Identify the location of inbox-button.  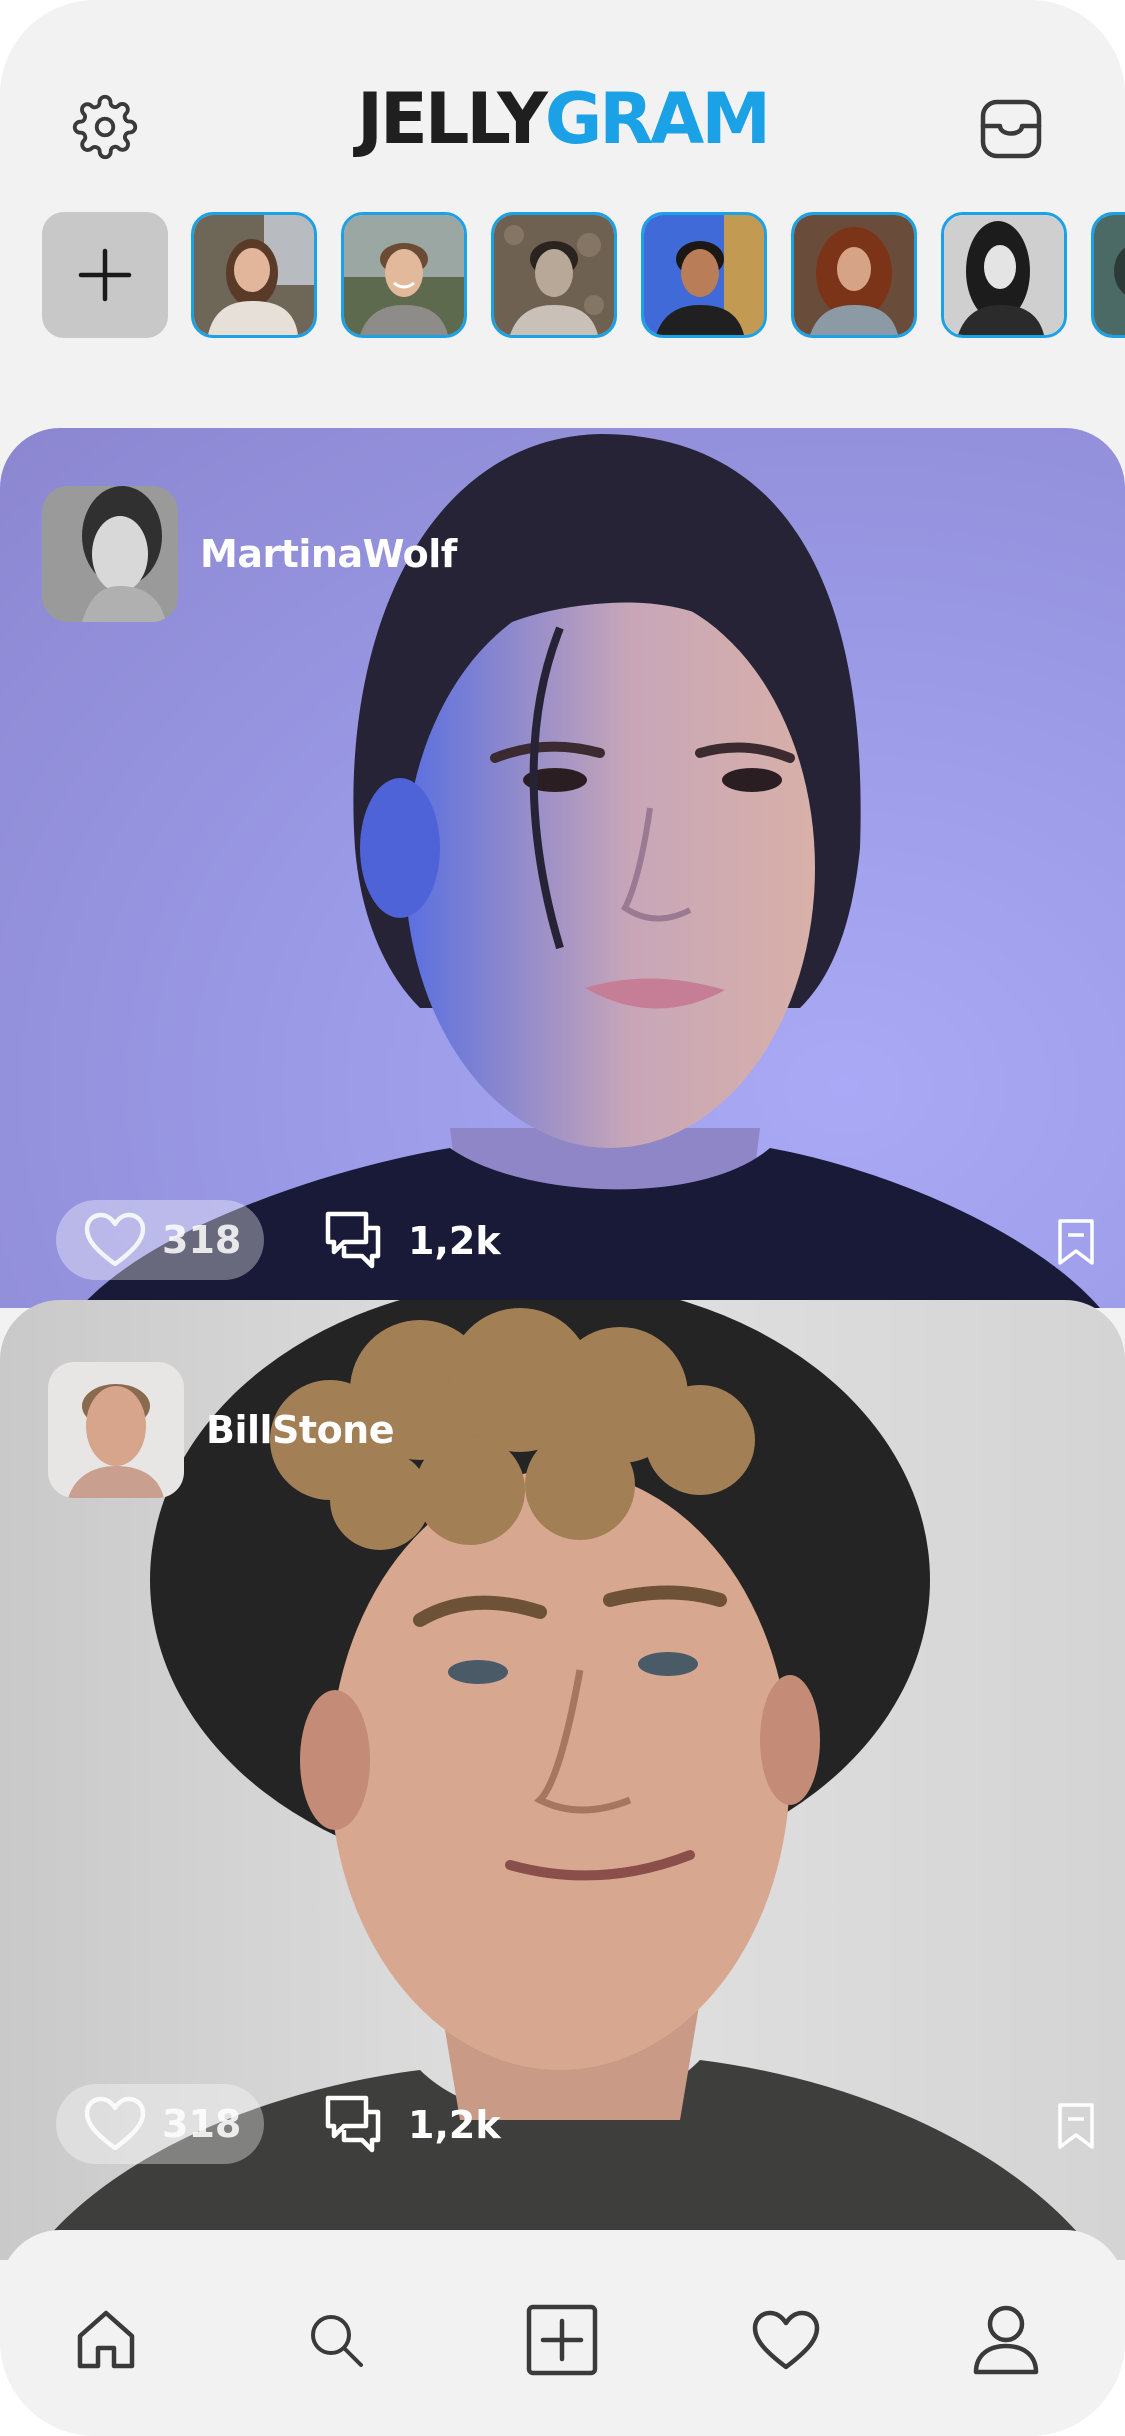
(1011, 129).